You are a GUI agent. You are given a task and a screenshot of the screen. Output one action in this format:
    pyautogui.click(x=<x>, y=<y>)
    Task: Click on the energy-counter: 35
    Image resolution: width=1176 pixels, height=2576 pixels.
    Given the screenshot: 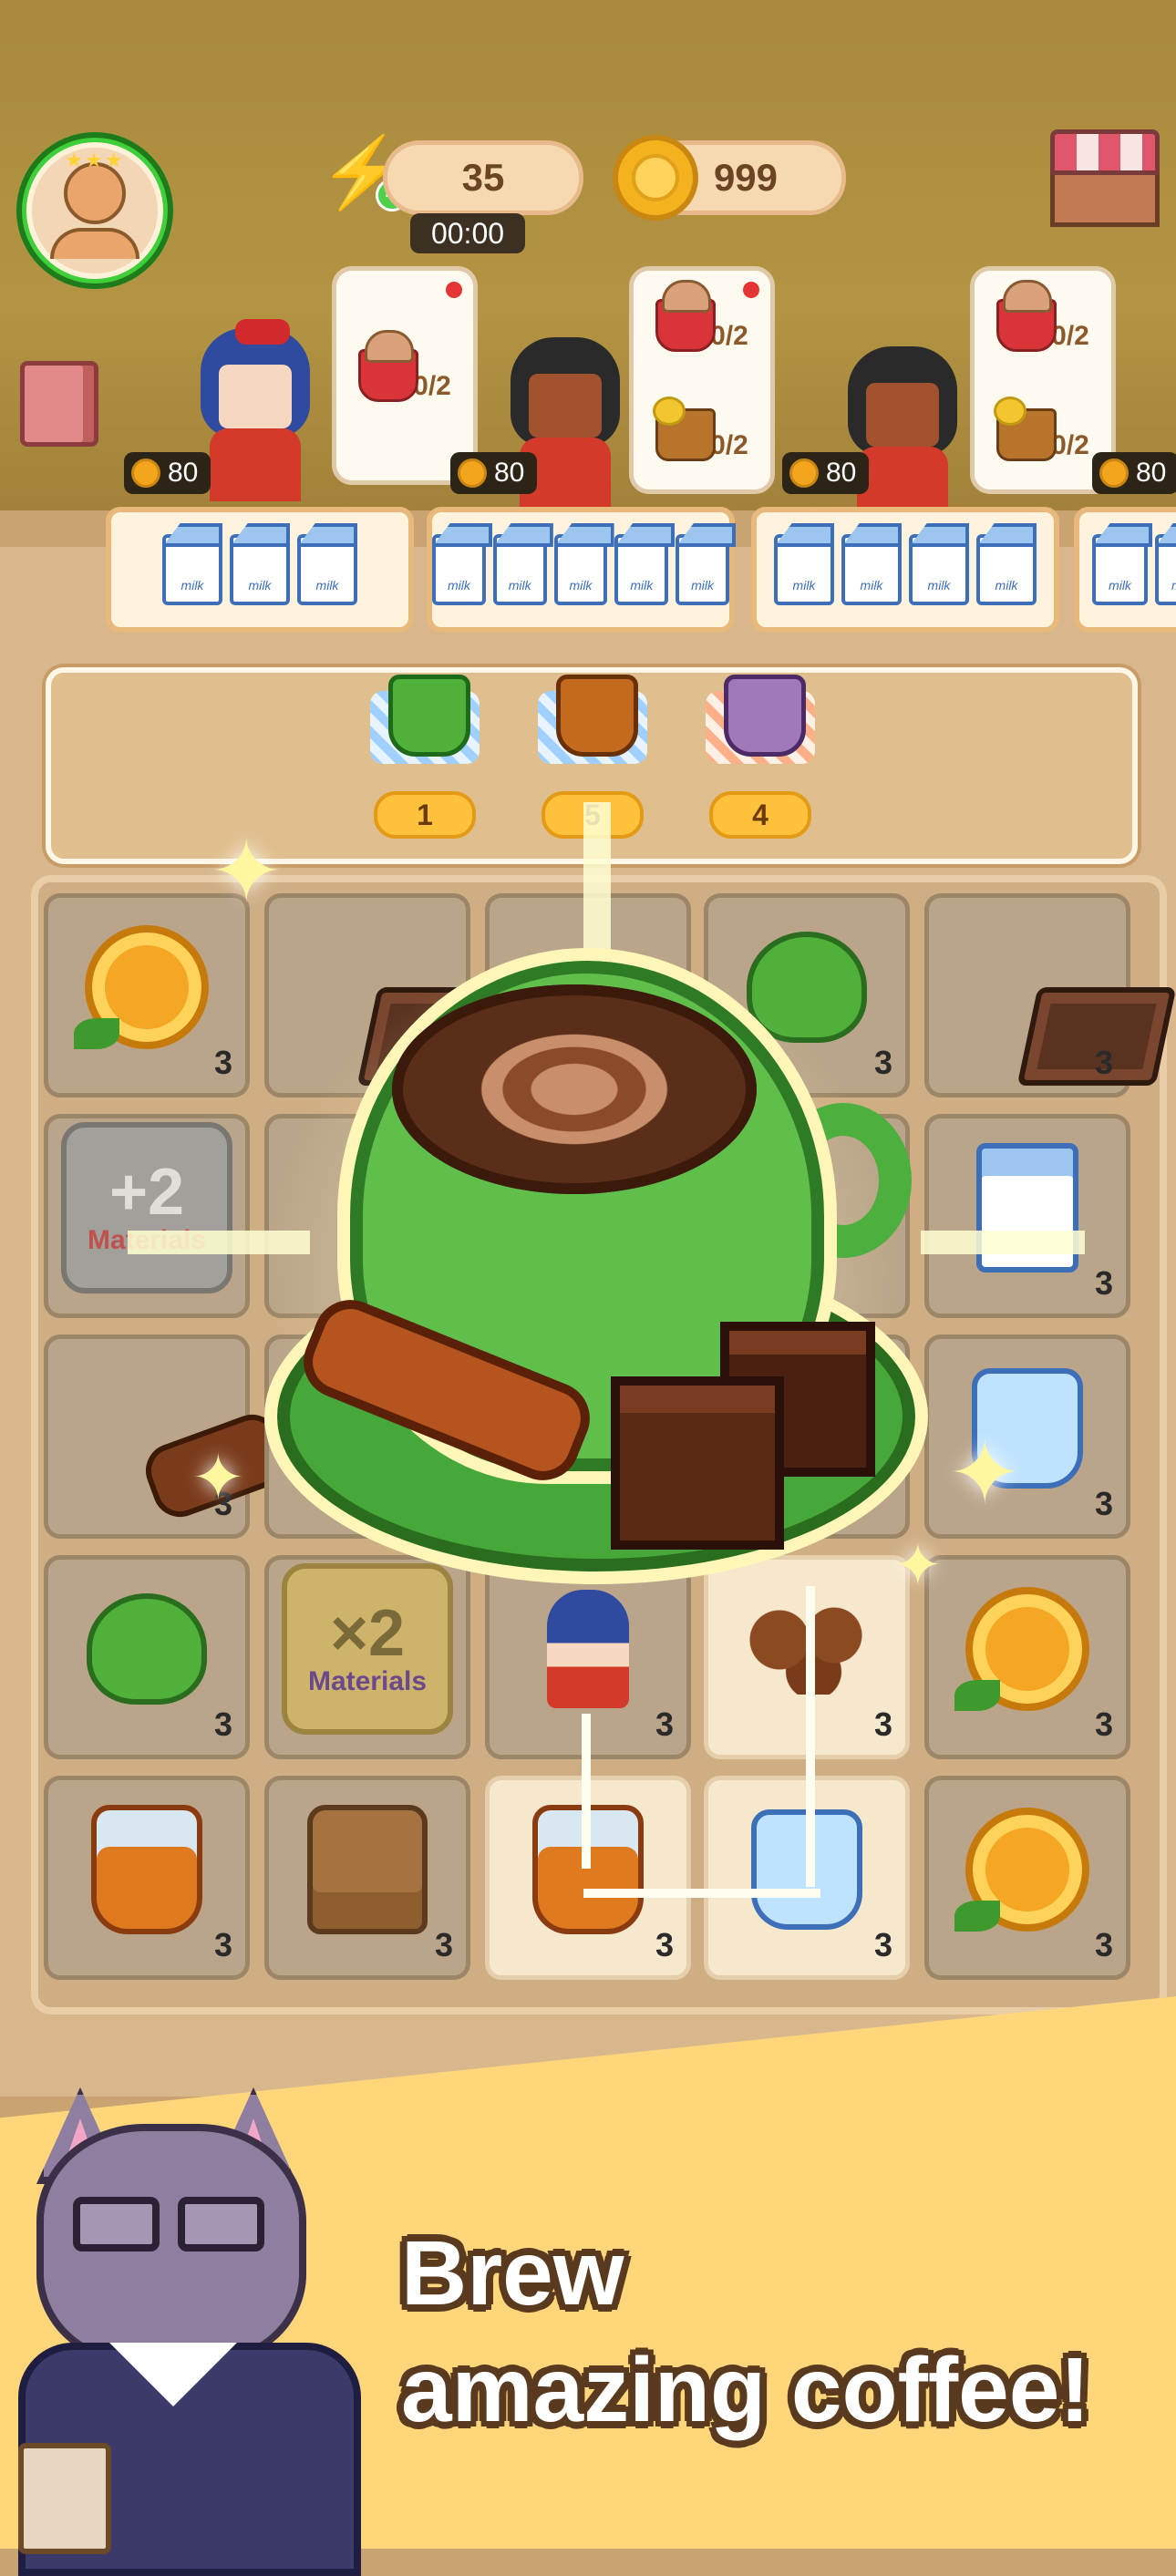 What is the action you would take?
    pyautogui.click(x=483, y=177)
    